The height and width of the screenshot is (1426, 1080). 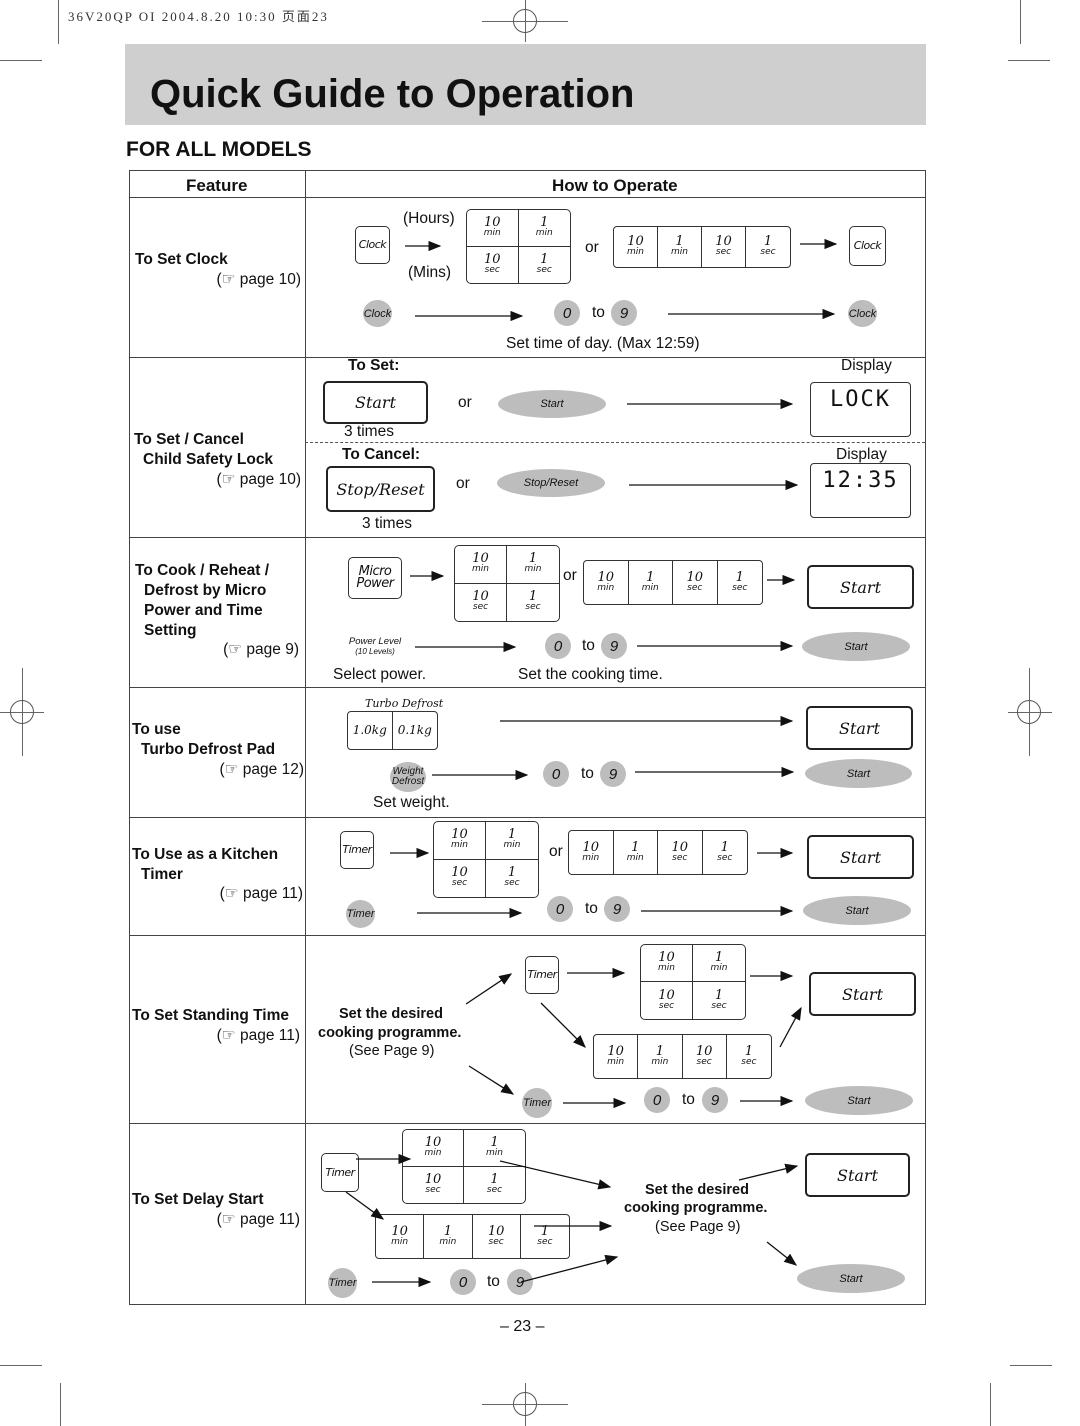 I want to click on clock-dial-button: Clock, so click(x=377, y=313).